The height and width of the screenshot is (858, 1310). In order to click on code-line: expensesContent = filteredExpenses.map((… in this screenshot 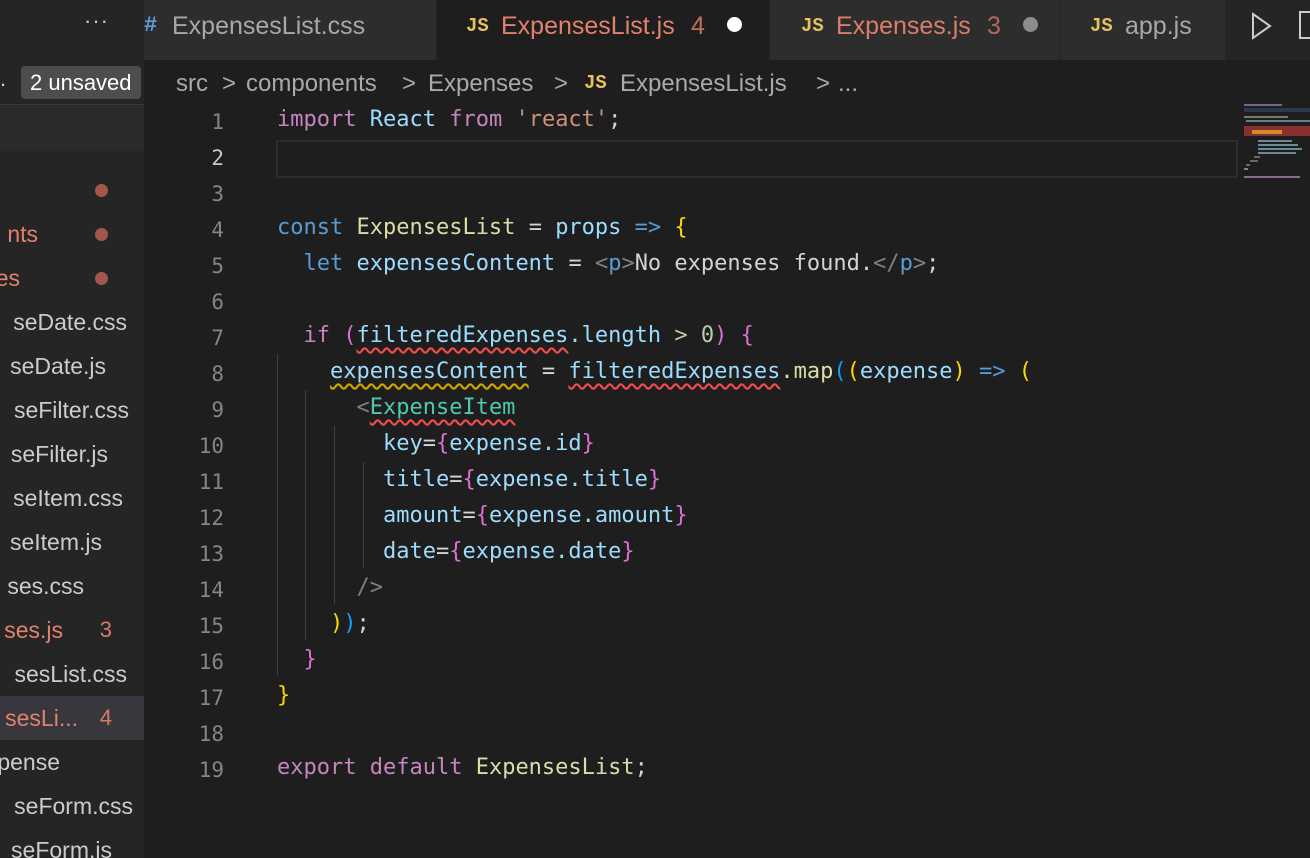, I will do `click(654, 371)`.